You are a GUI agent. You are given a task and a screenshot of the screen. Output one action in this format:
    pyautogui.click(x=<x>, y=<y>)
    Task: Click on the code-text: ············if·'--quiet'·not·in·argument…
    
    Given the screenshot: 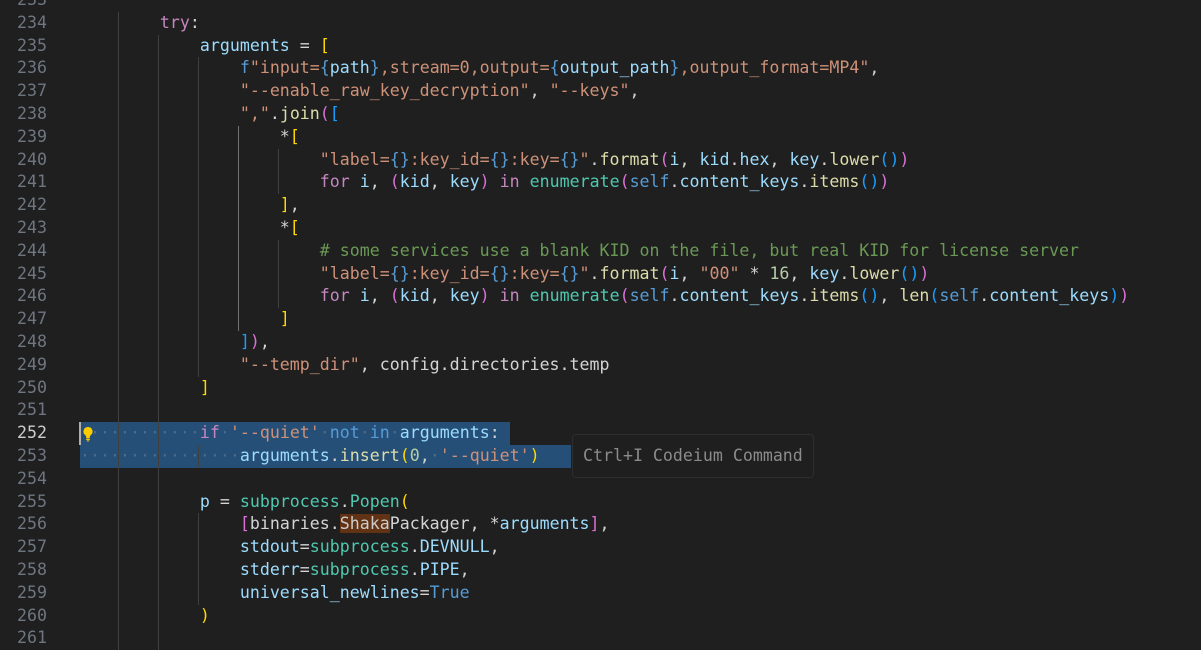 What is the action you would take?
    pyautogui.click(x=290, y=433)
    